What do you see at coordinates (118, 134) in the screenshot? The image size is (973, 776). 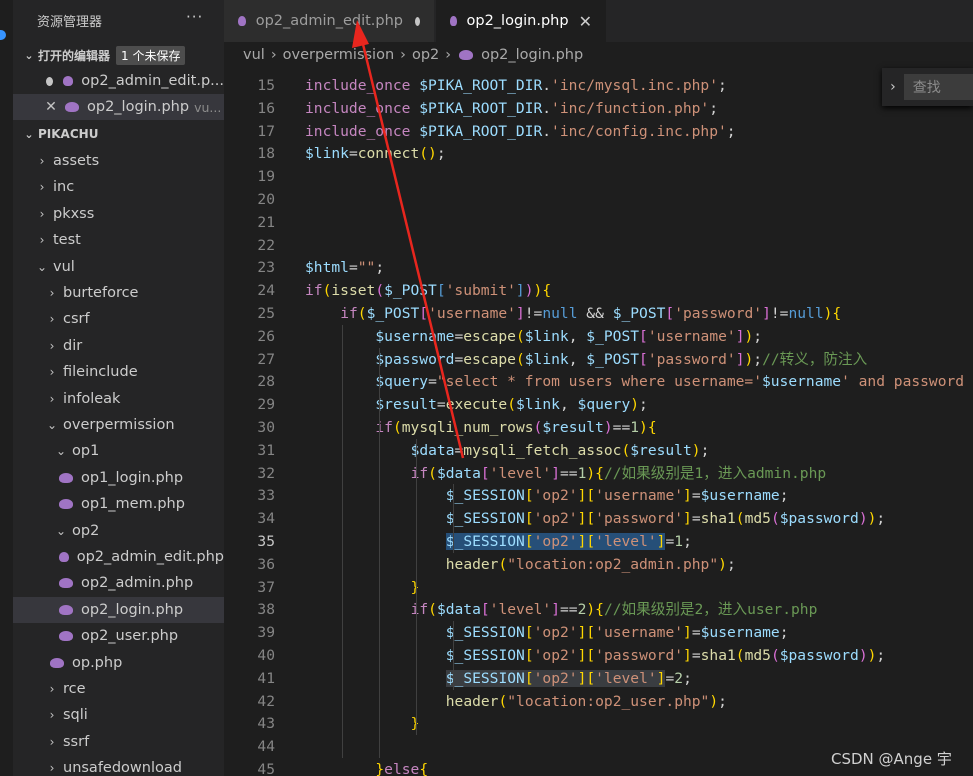 I see `workspace-header: ⌄ PIKACHU` at bounding box center [118, 134].